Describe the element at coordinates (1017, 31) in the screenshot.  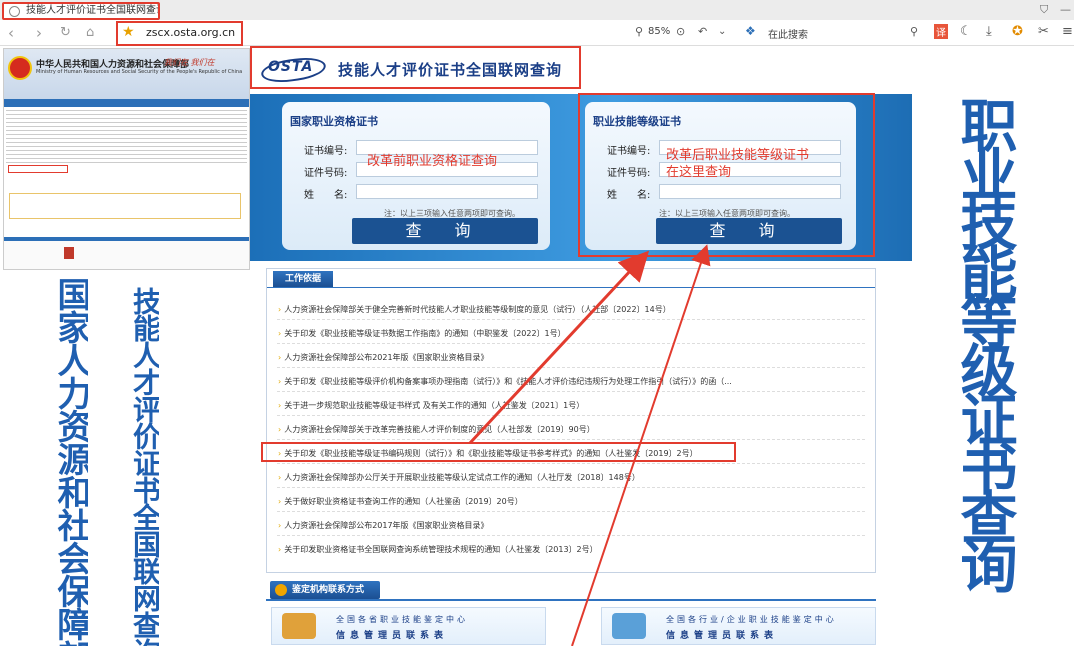
I see `game-icon: ✪` at that location.